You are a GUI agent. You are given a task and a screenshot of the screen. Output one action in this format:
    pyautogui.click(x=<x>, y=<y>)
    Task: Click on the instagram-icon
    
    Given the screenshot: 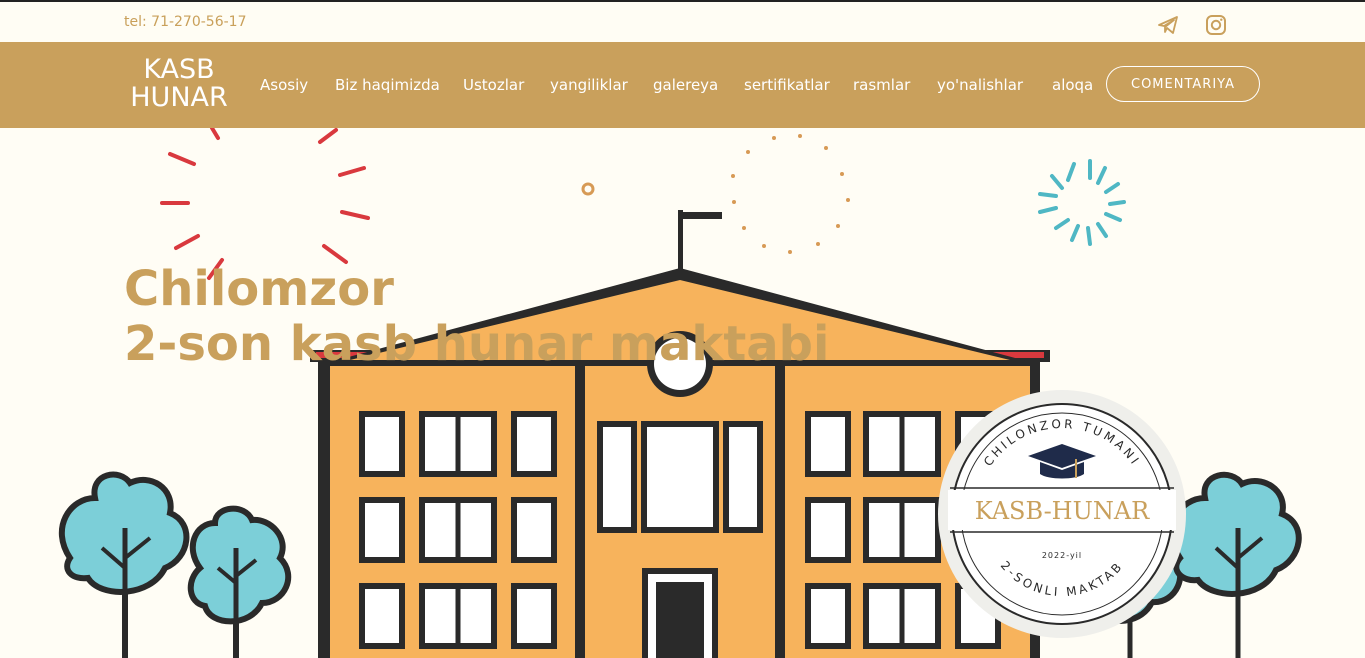 What is the action you would take?
    pyautogui.click(x=1216, y=25)
    